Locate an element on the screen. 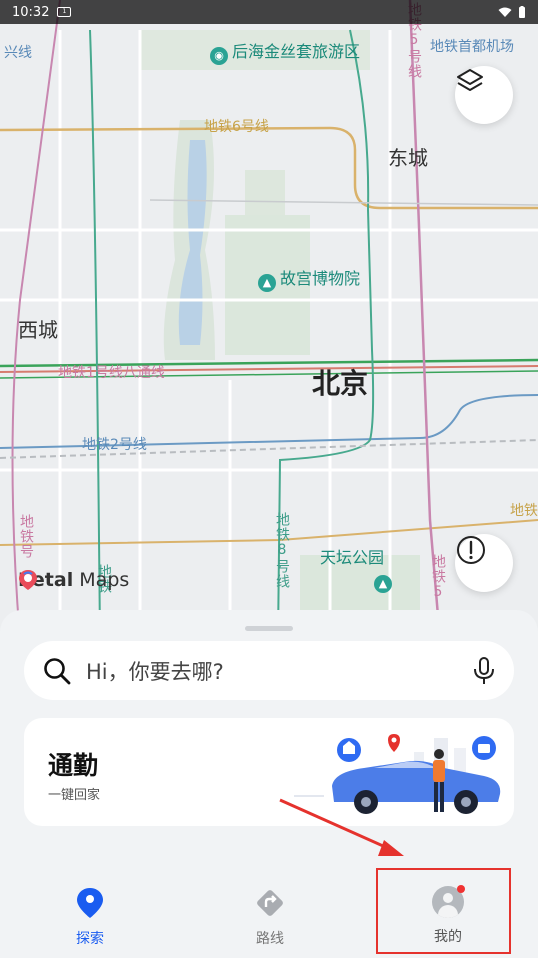 The height and width of the screenshot is (958, 538). search-icon is located at coordinates (57, 670).